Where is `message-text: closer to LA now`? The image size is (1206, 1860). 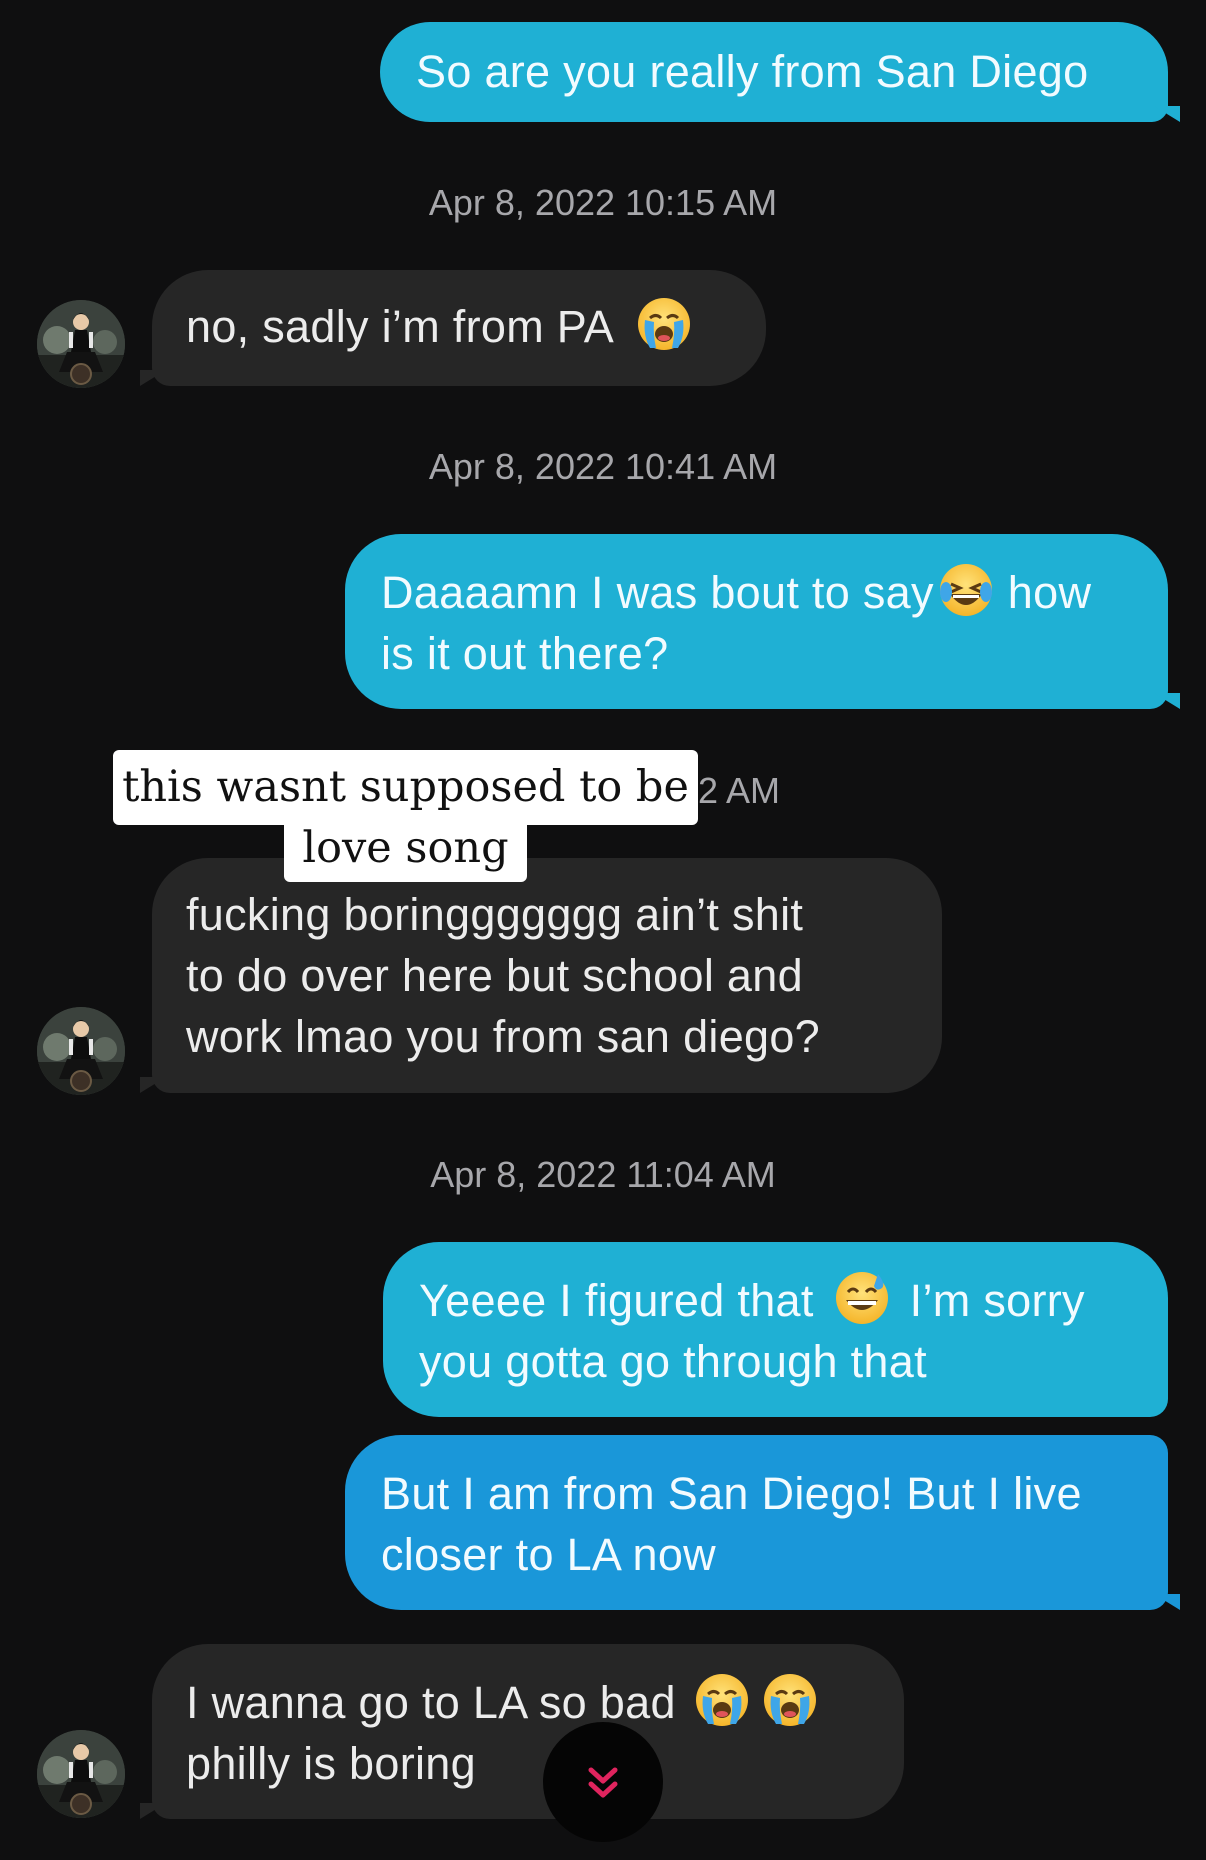
message-text: closer to LA now is located at coordinates (548, 1554).